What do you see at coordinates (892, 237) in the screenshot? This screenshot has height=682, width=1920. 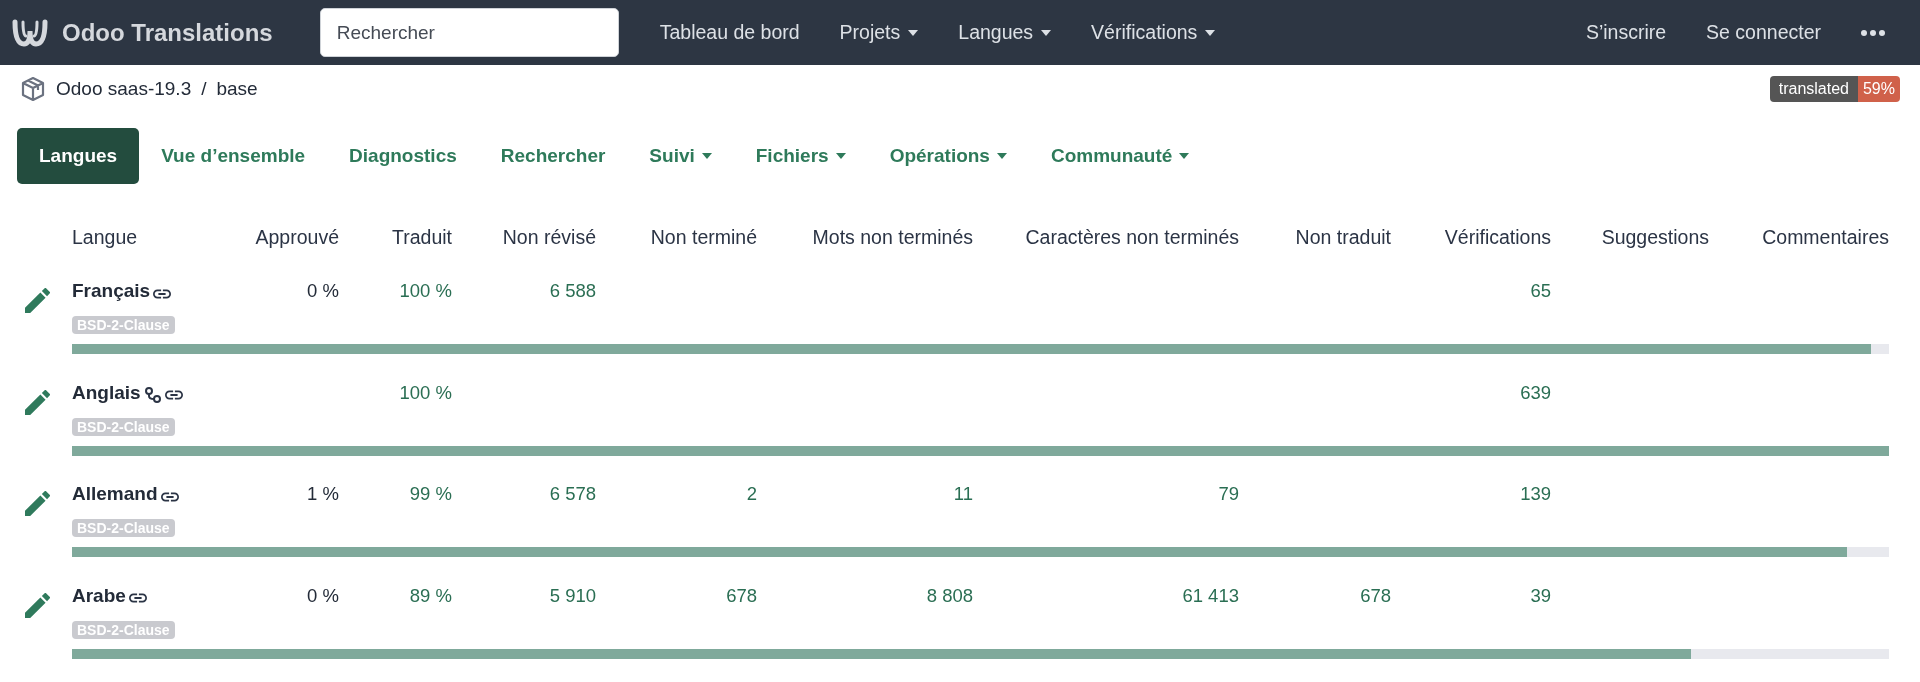 I see `column-header: Mots non terminés` at bounding box center [892, 237].